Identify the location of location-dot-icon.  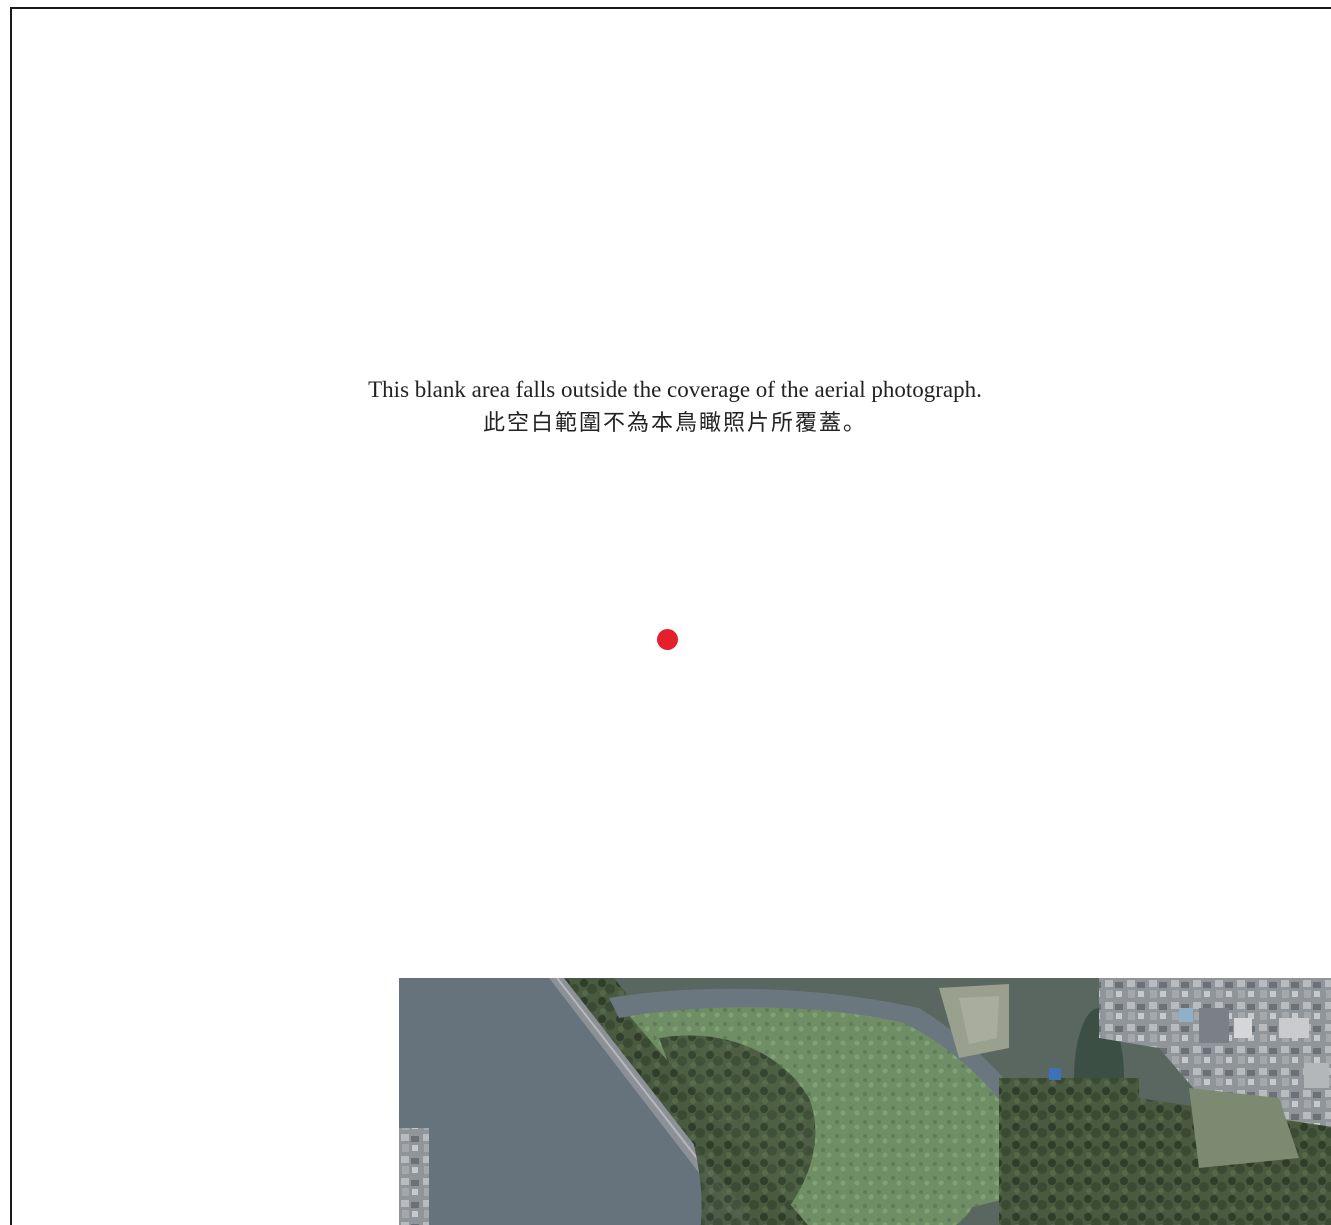
(667, 639).